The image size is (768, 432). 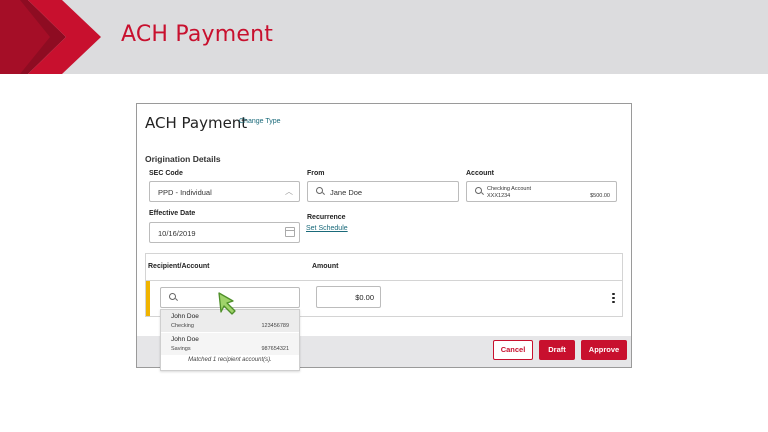 What do you see at coordinates (230, 360) in the screenshot?
I see `match-count-text: Matched 1 recipient account(s).` at bounding box center [230, 360].